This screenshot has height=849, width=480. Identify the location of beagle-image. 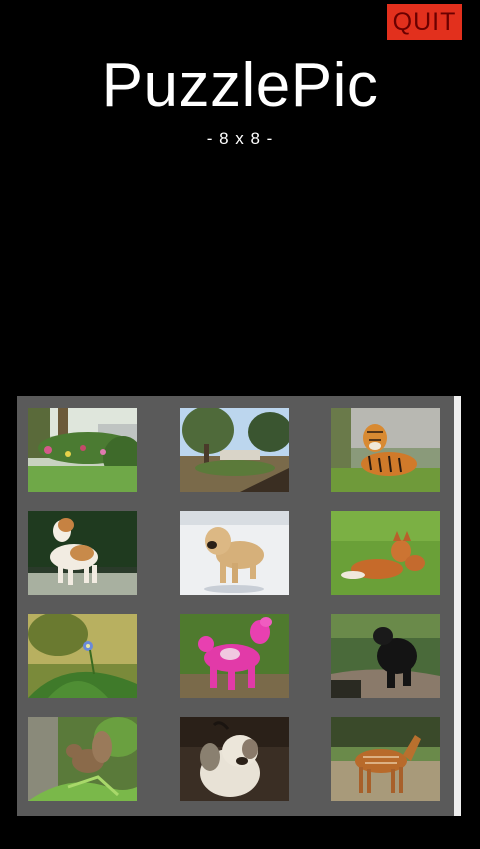
(82, 553).